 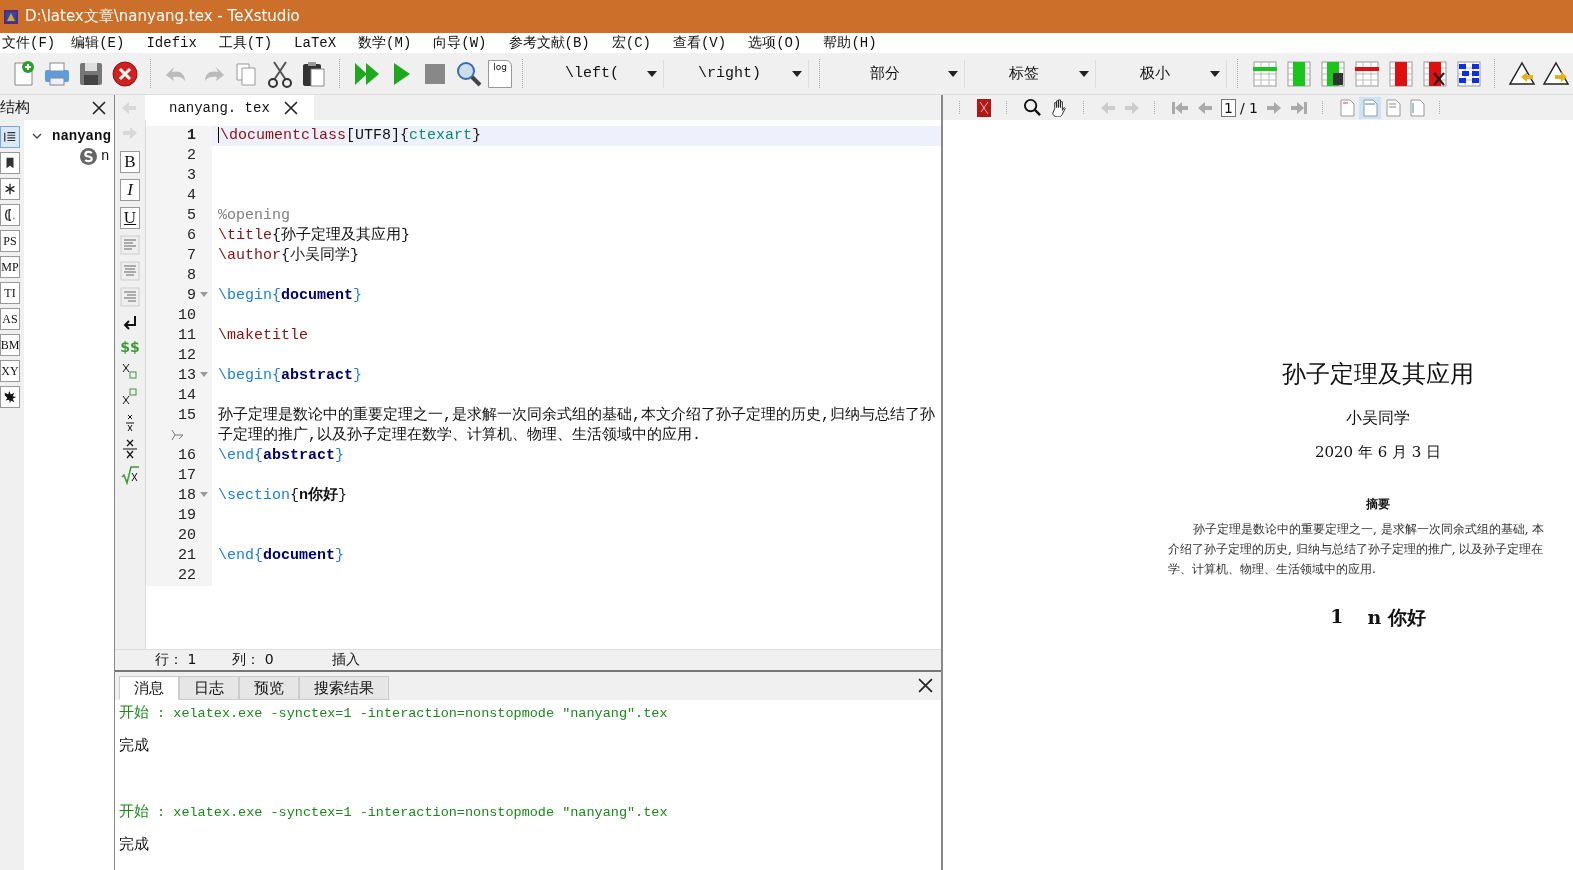 I want to click on close-document-icon, so click(x=125, y=73).